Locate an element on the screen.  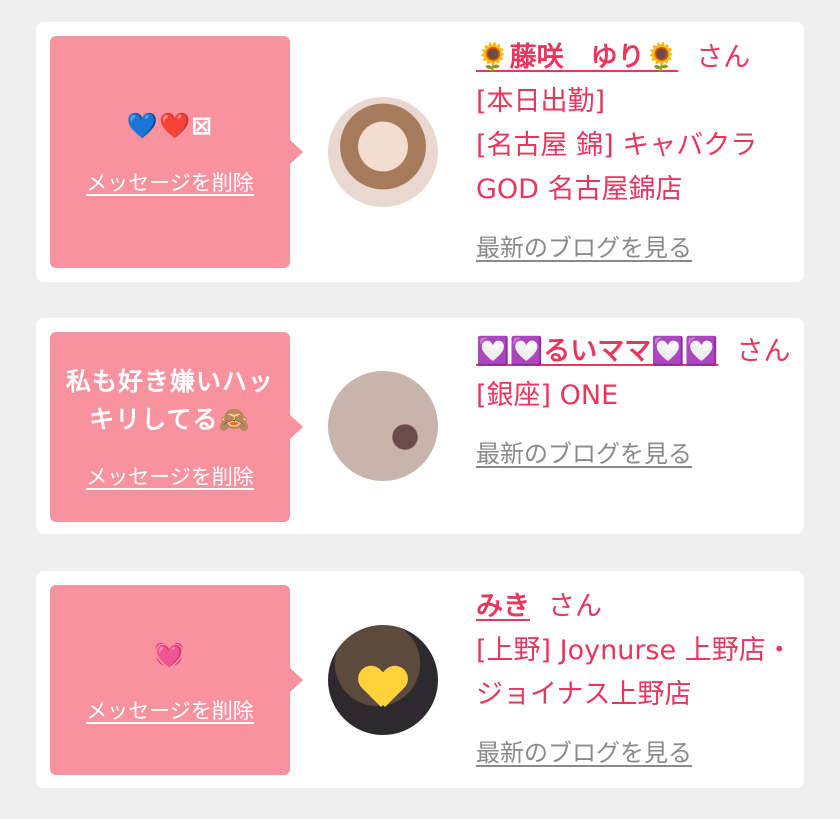
sender-name-link: 🌻藤咲 ゆり🌻 is located at coordinates (577, 57).